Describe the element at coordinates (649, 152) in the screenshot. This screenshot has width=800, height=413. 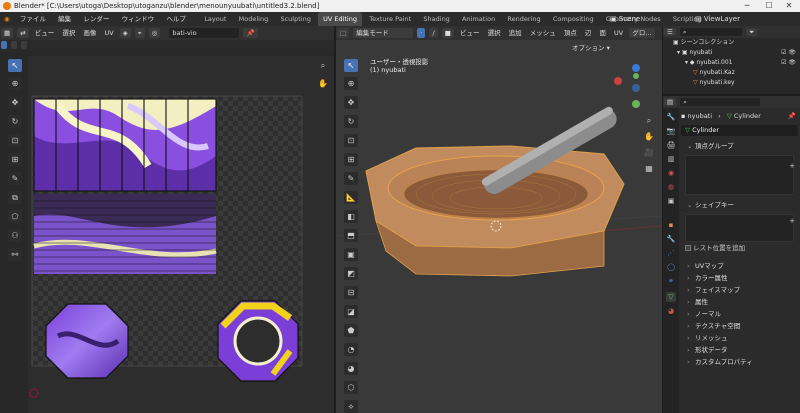
I see `camera-view-icon: 🎥` at that location.